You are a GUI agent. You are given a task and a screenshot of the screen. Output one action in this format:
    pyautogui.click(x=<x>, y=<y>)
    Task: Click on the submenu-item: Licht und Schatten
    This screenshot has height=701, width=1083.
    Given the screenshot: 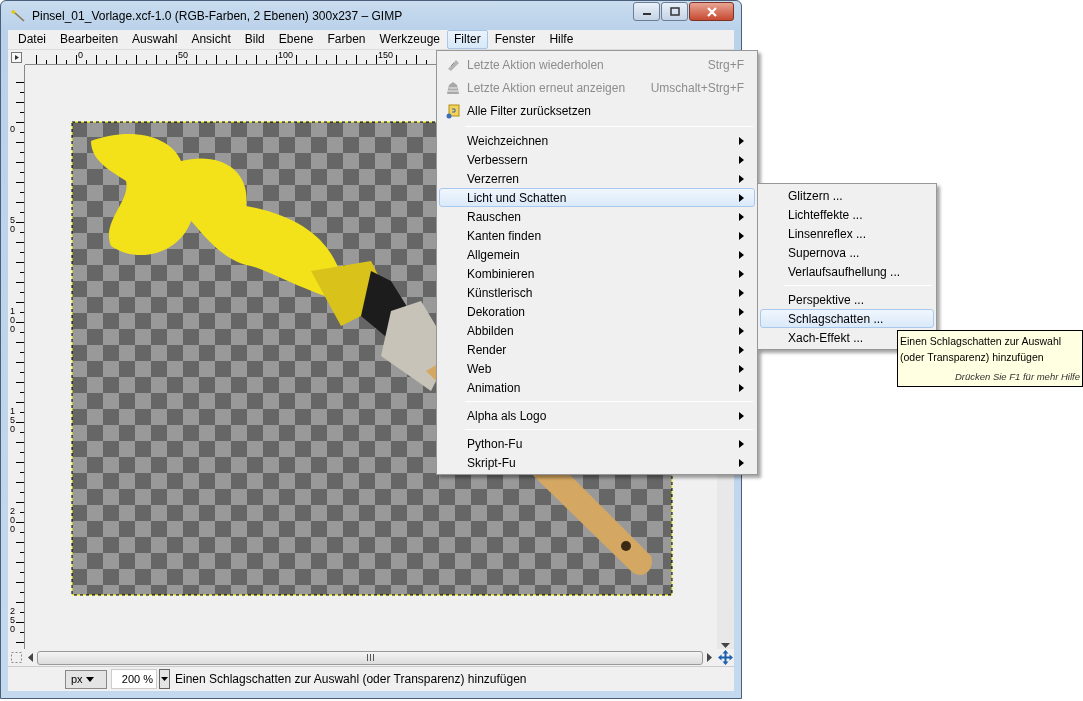 What is the action you would take?
    pyautogui.click(x=597, y=197)
    